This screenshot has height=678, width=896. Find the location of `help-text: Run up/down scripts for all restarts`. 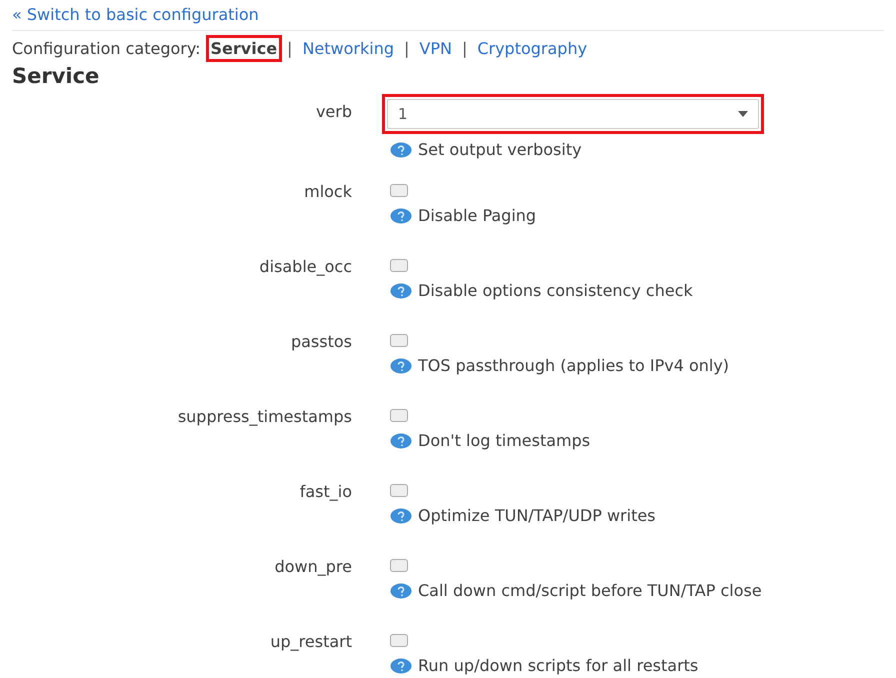

help-text: Run up/down scripts for all restarts is located at coordinates (558, 665).